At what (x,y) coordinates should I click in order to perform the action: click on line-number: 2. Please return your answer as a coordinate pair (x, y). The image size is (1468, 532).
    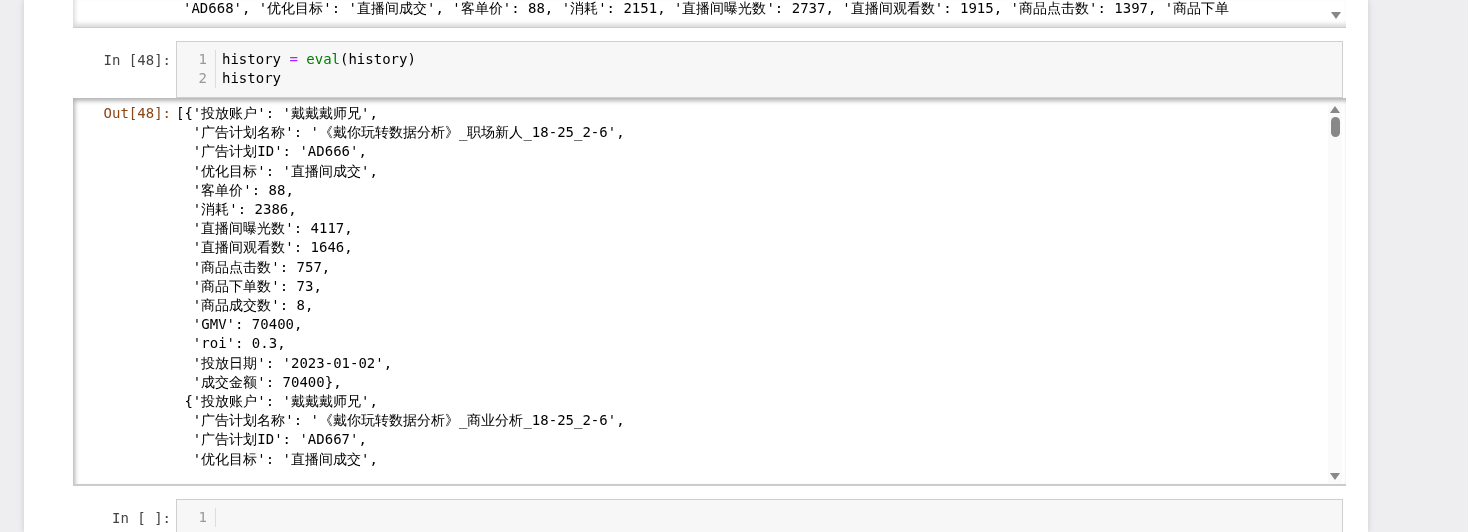
    Looking at the image, I should click on (196, 78).